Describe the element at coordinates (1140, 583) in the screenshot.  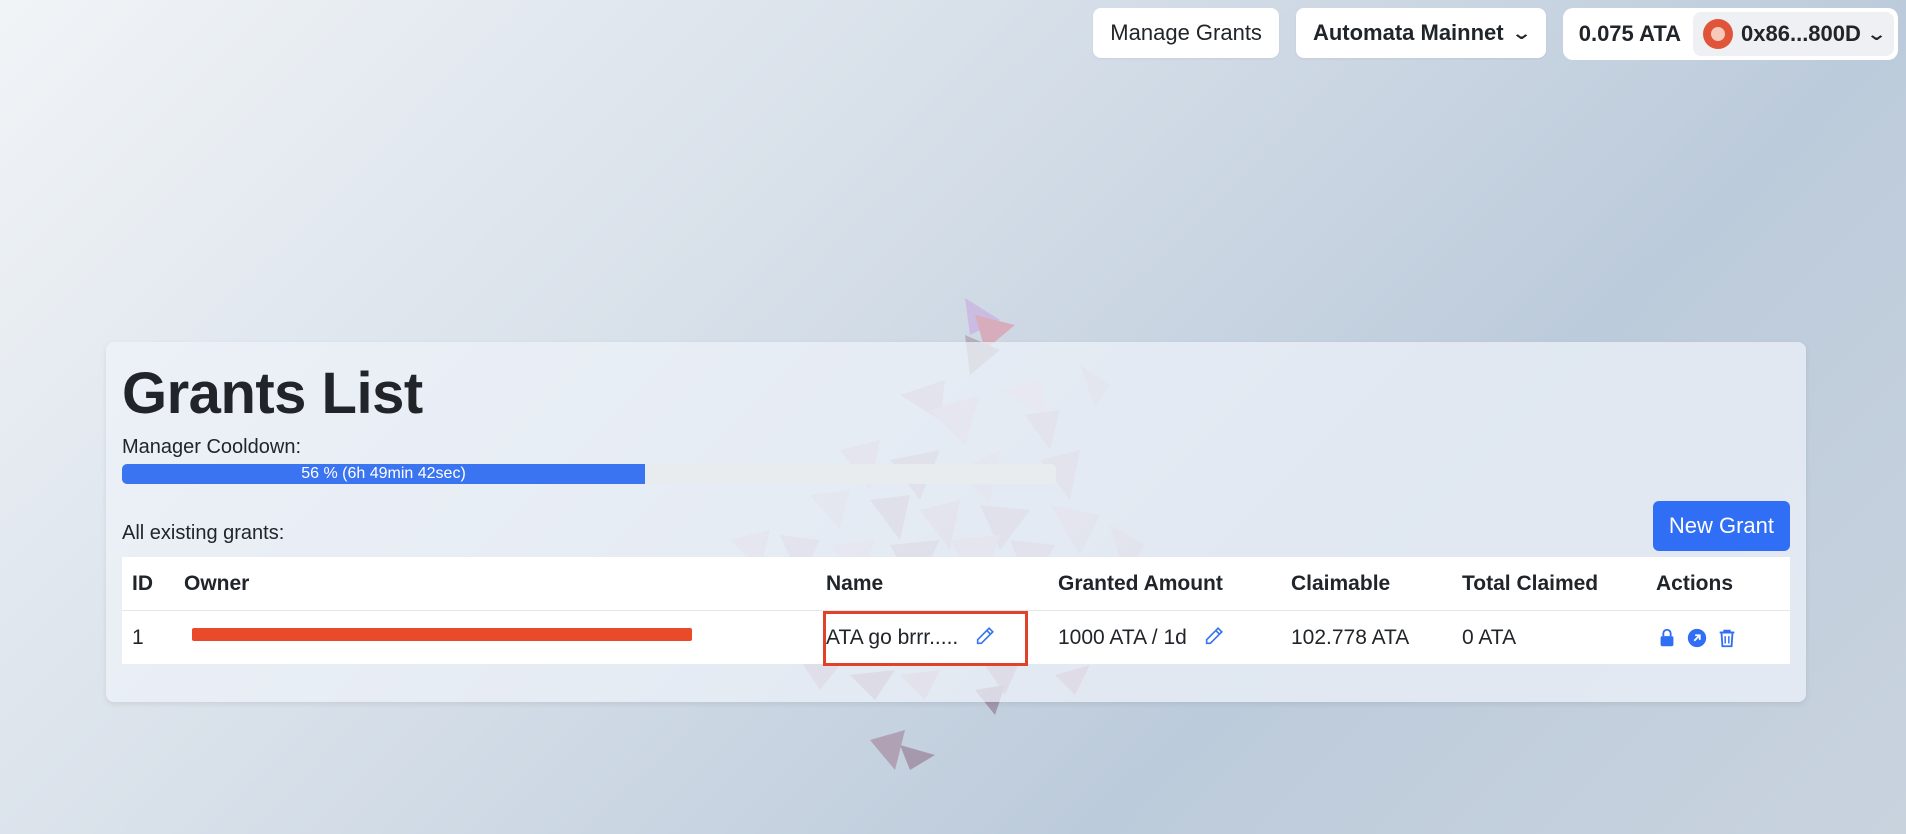
I see `header-granted-amount: Granted Amount` at that location.